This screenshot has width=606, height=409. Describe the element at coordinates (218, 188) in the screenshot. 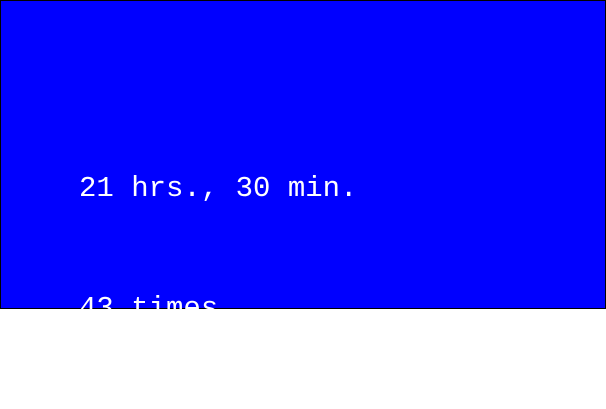

I see `duration-line: 21 hrs., 30 min.` at that location.